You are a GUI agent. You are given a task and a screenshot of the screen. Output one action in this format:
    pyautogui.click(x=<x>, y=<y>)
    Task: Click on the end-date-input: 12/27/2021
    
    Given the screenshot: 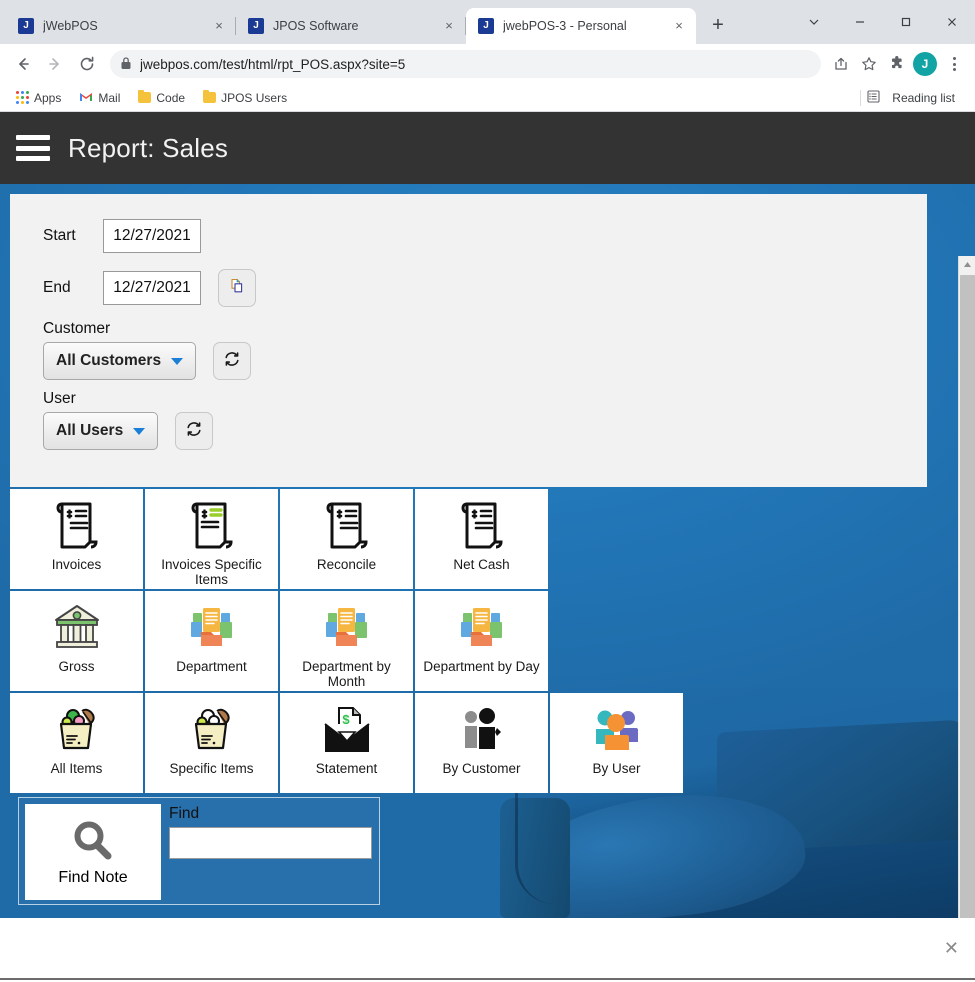 What is the action you would take?
    pyautogui.click(x=152, y=288)
    